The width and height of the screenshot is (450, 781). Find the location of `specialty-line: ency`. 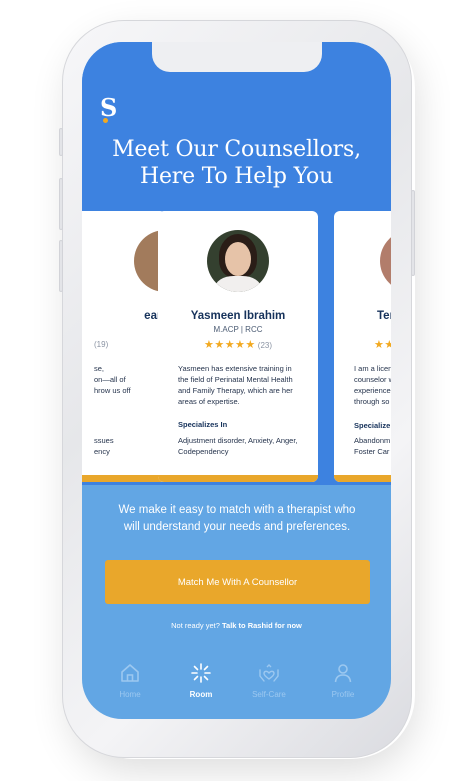

specialty-line: ency is located at coordinates (102, 451).